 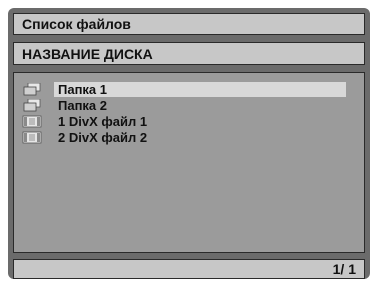 I want to click on file-label: 2 DivX файл 2, so click(x=103, y=137).